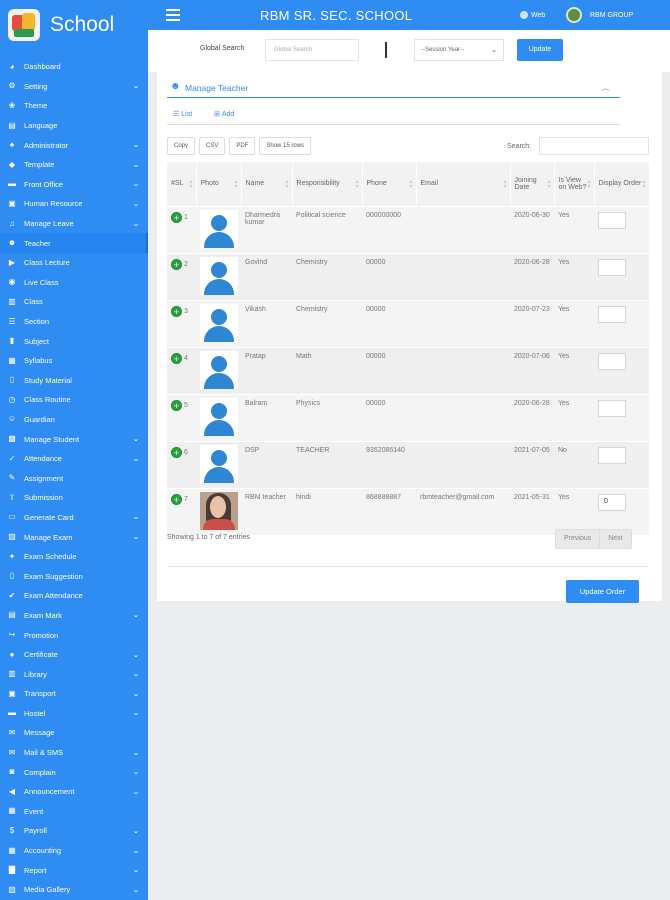  Describe the element at coordinates (74, 25) in the screenshot. I see `brand: School` at that location.